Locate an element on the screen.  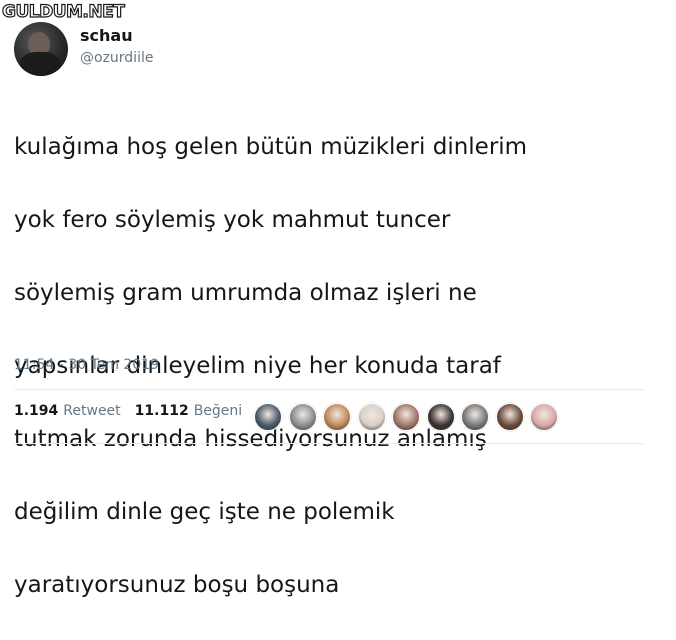
author-display-name: schau is located at coordinates (116, 36).